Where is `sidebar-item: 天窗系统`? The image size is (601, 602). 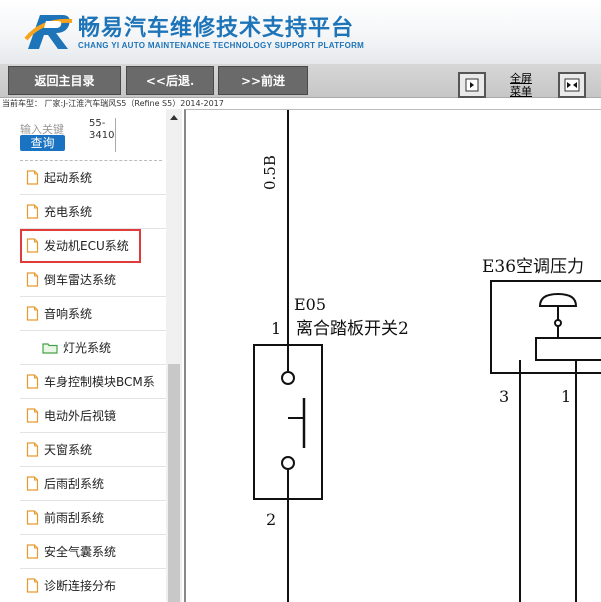
sidebar-item: 天窗系统 is located at coordinates (94, 450).